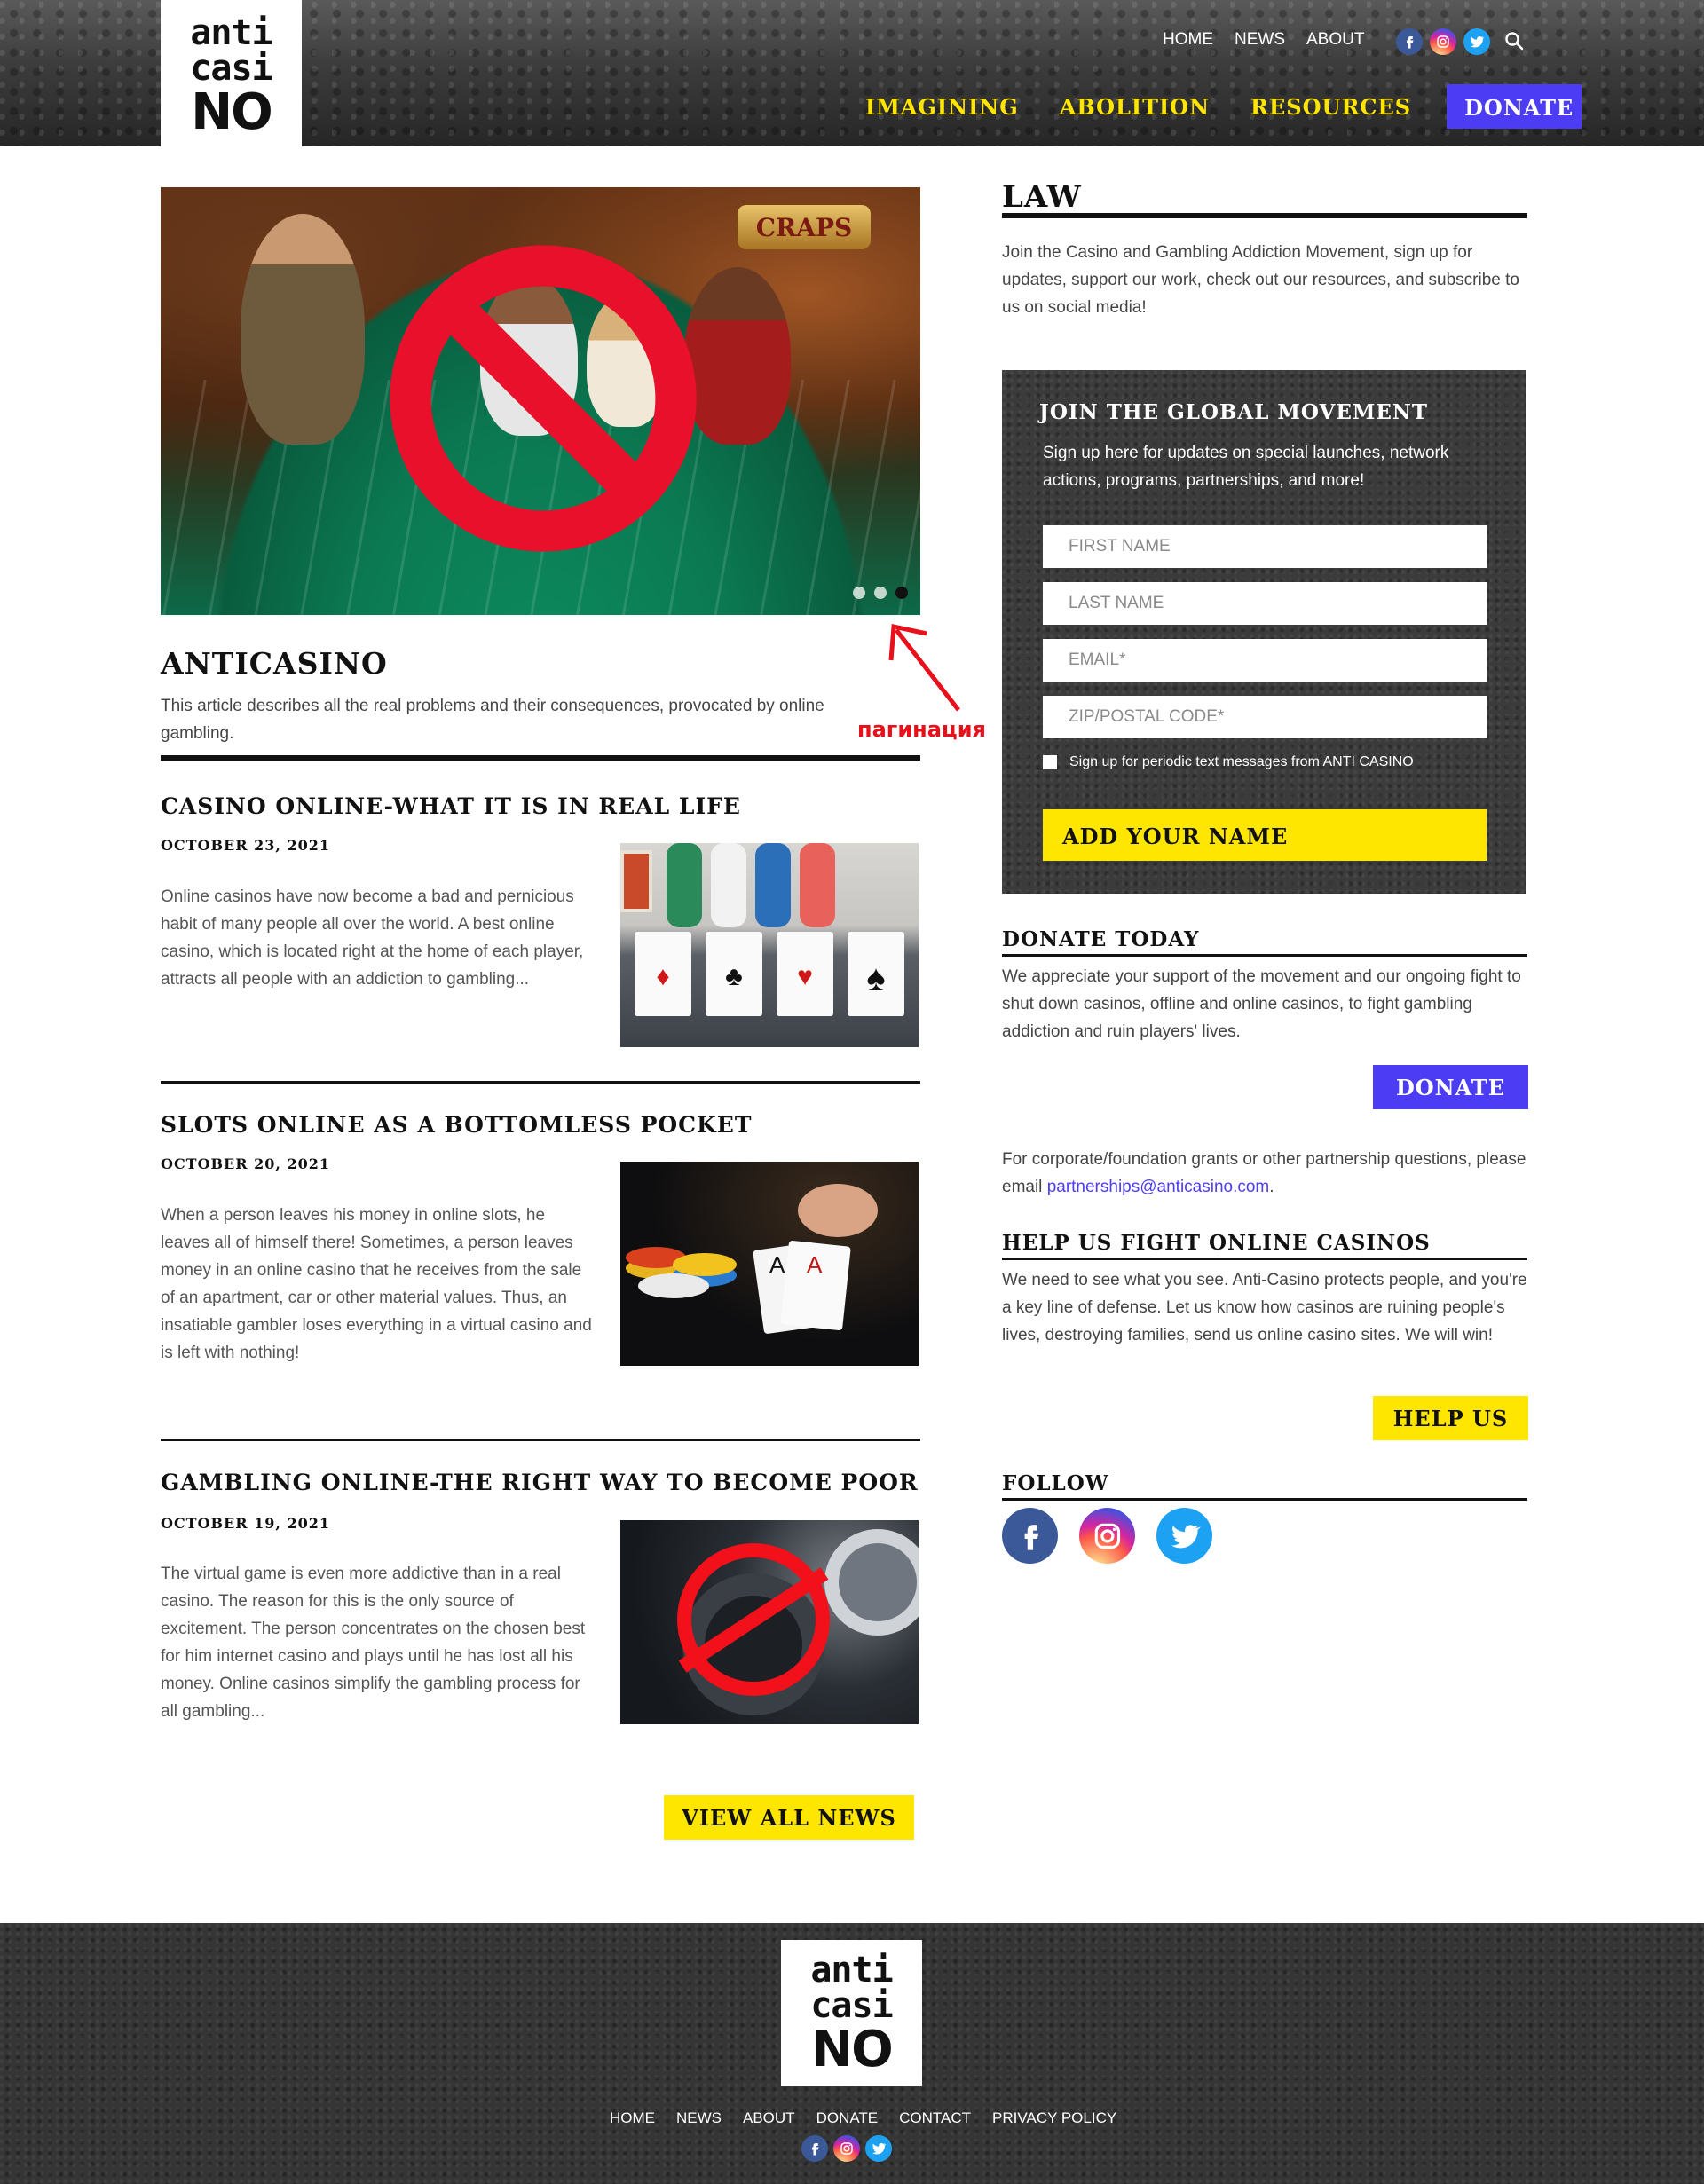 The height and width of the screenshot is (2184, 1704). I want to click on prohibited-icon, so click(543, 398).